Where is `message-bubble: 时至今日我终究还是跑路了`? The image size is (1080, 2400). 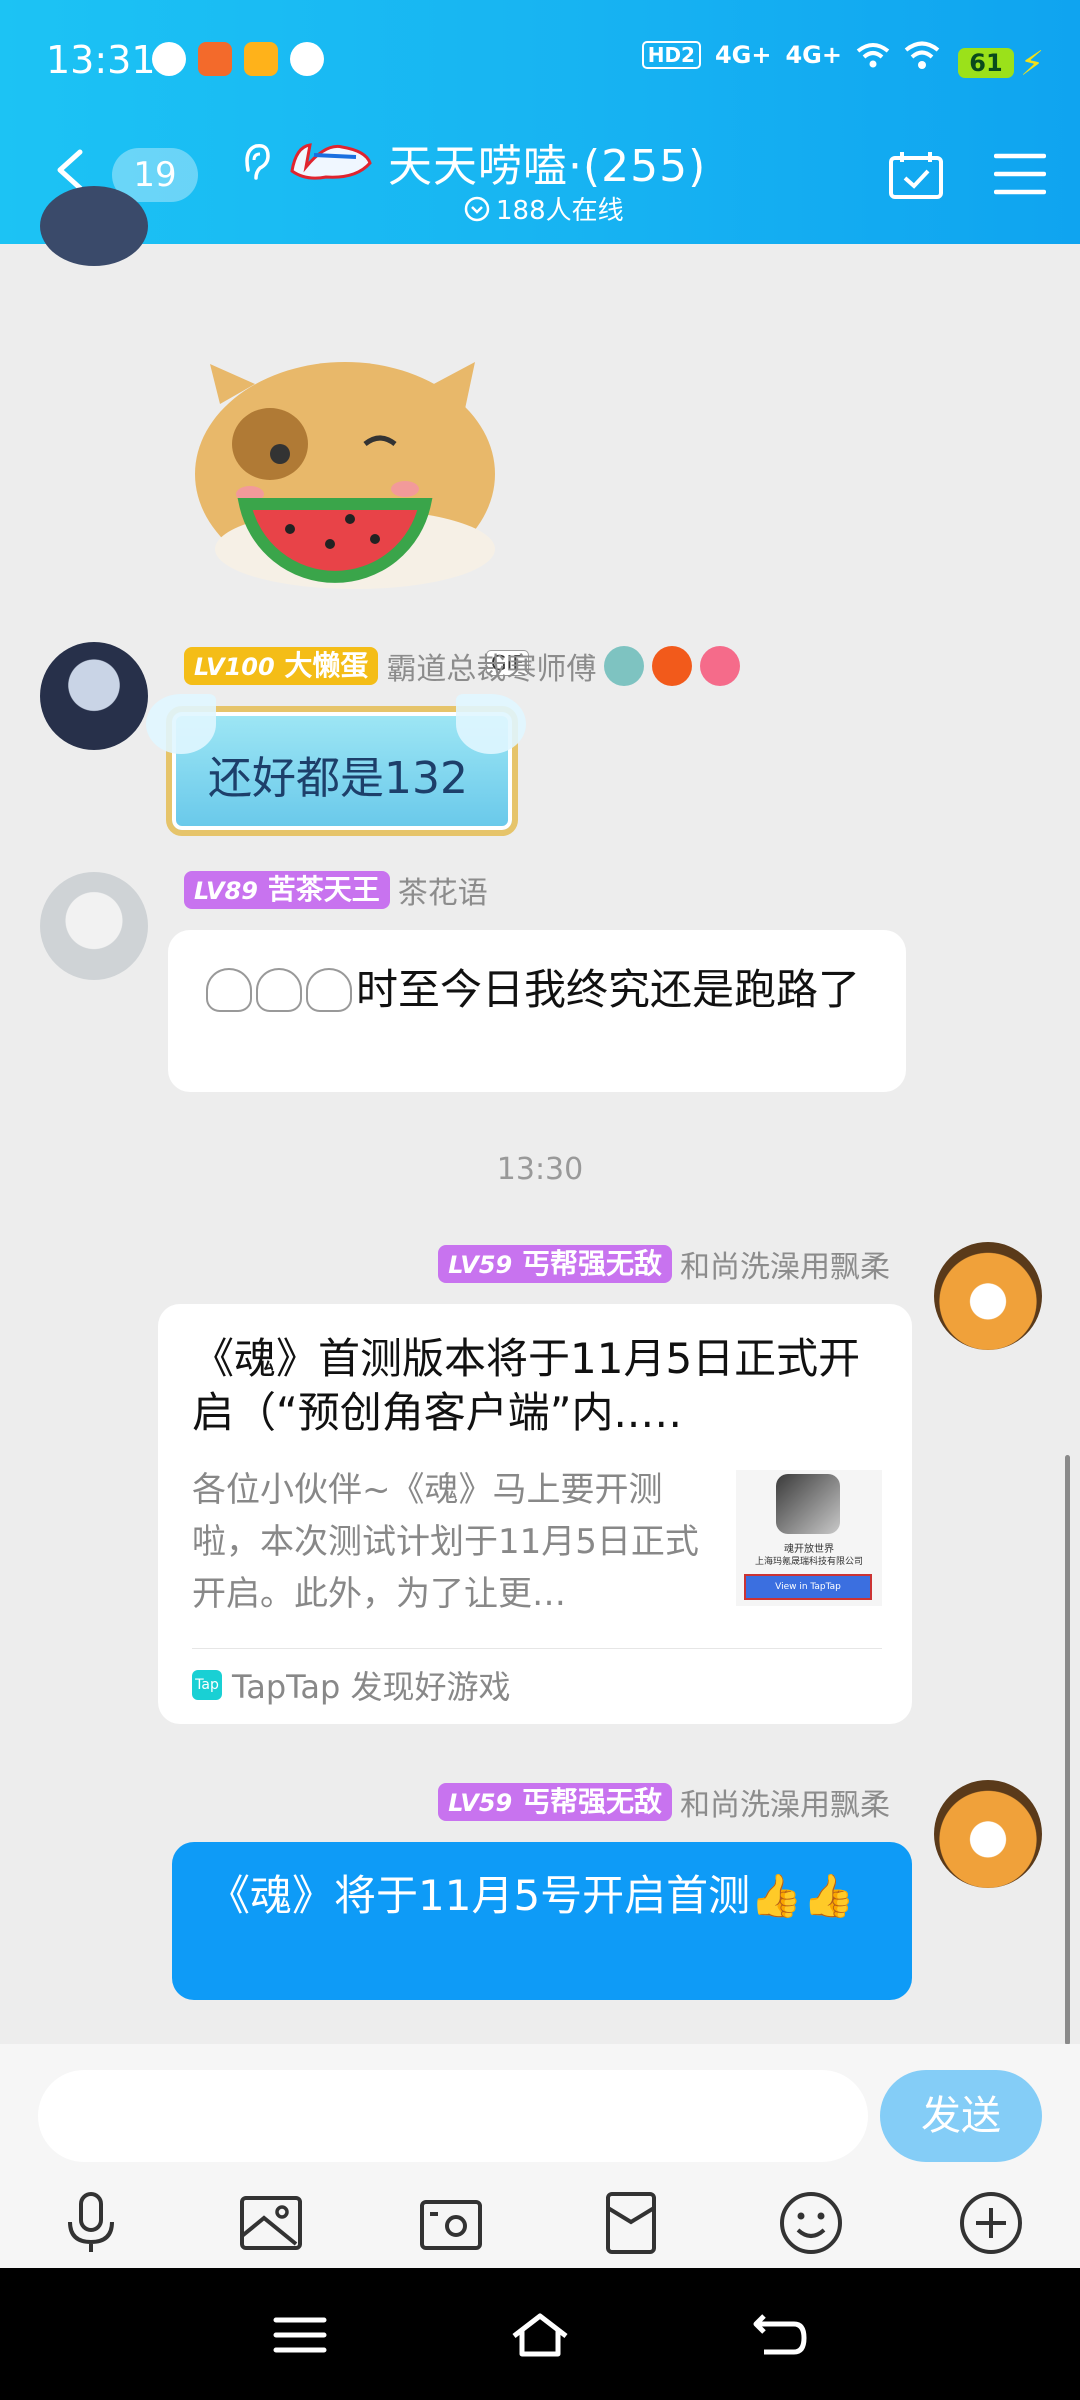
message-bubble: 时至今日我终究还是跑路了 is located at coordinates (537, 1011).